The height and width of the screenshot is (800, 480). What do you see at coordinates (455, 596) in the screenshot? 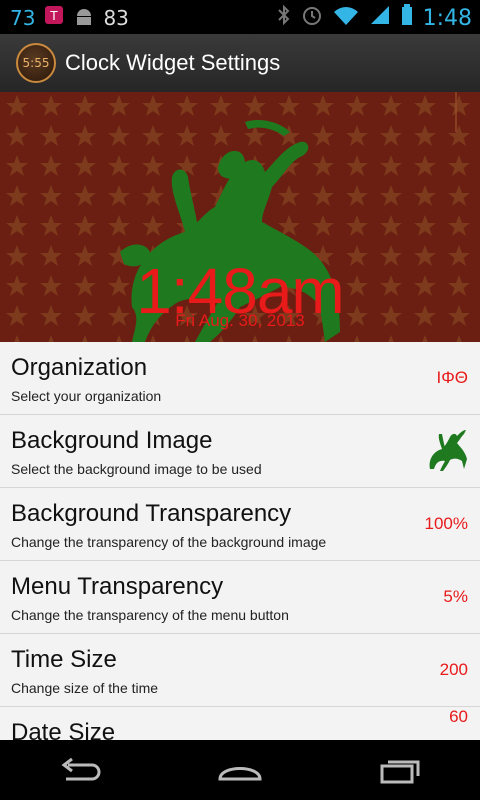
I see `setting-value: 5%` at bounding box center [455, 596].